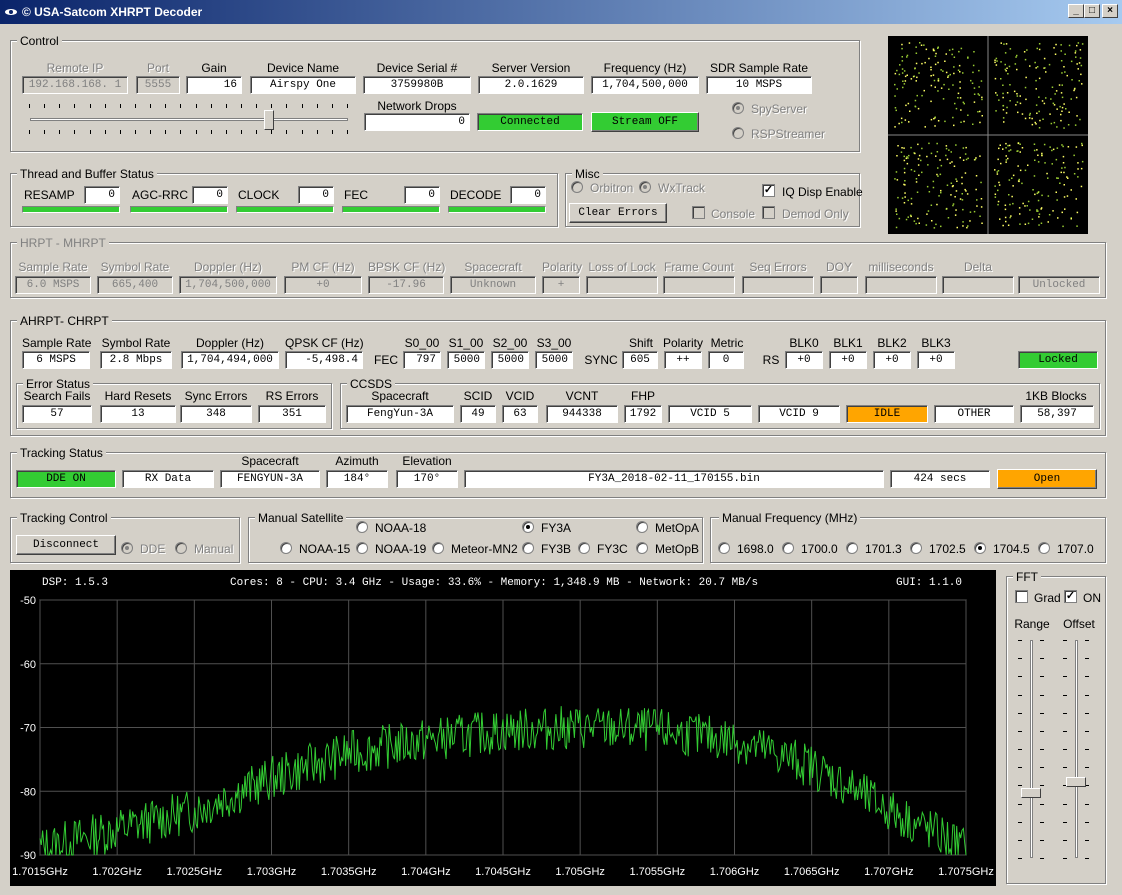 The image size is (1122, 895). Describe the element at coordinates (417, 85) in the screenshot. I see `device-serial-value: 3759980B` at that location.